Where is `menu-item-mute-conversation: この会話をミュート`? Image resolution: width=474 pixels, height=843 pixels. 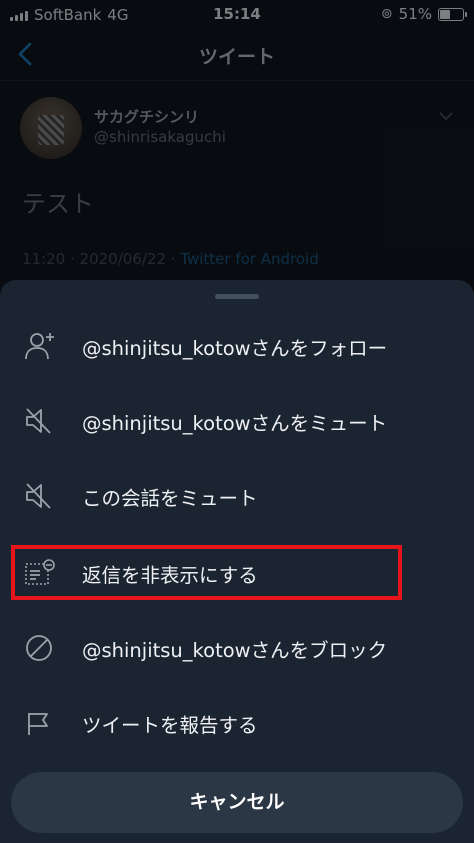 menu-item-mute-conversation: この会話をミュート is located at coordinates (237, 495).